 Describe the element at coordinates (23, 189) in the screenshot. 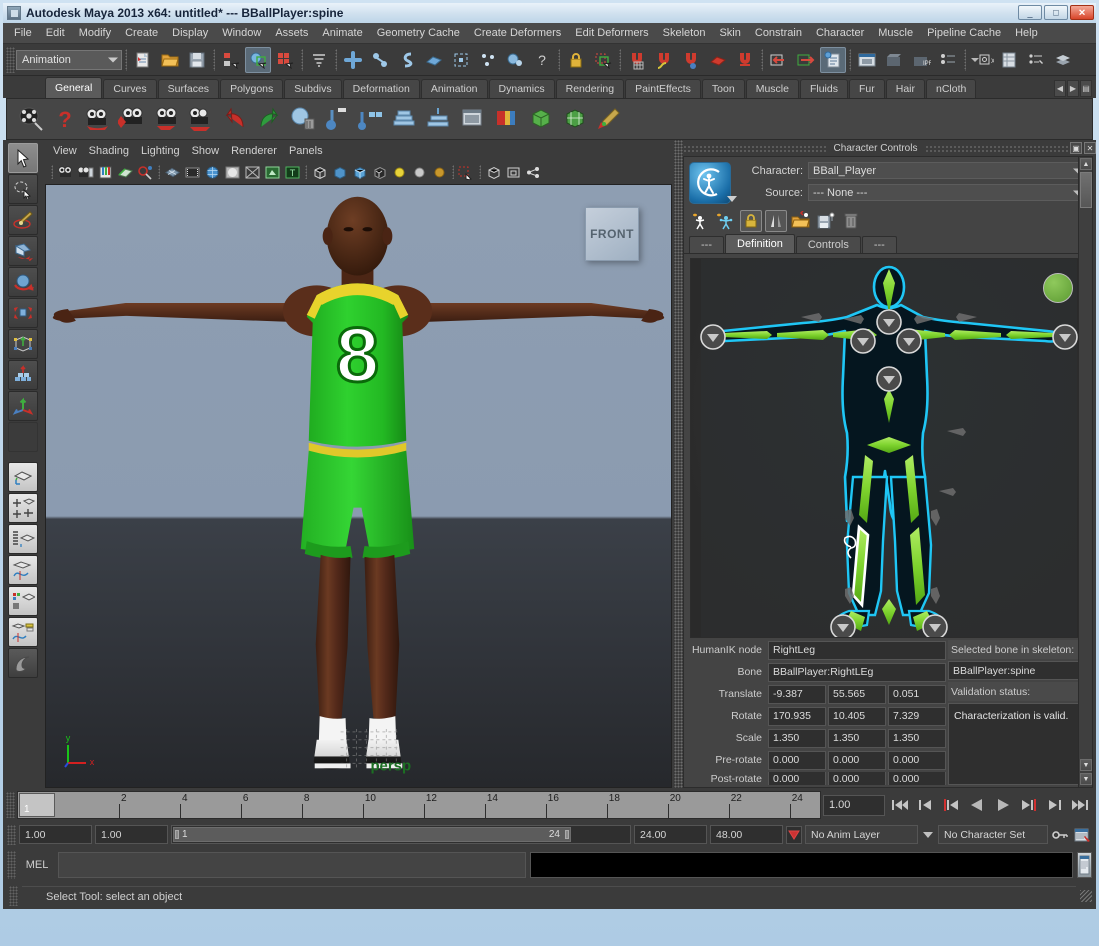

I see `lasso-select-tool` at that location.